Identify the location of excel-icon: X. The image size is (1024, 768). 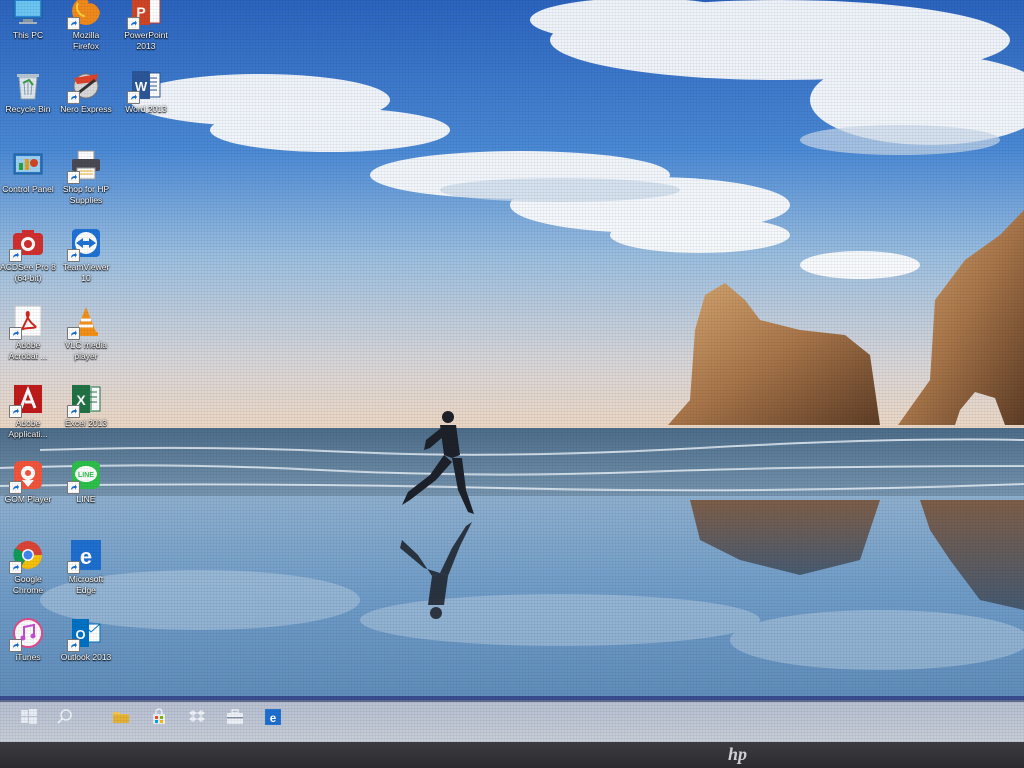
(85, 400).